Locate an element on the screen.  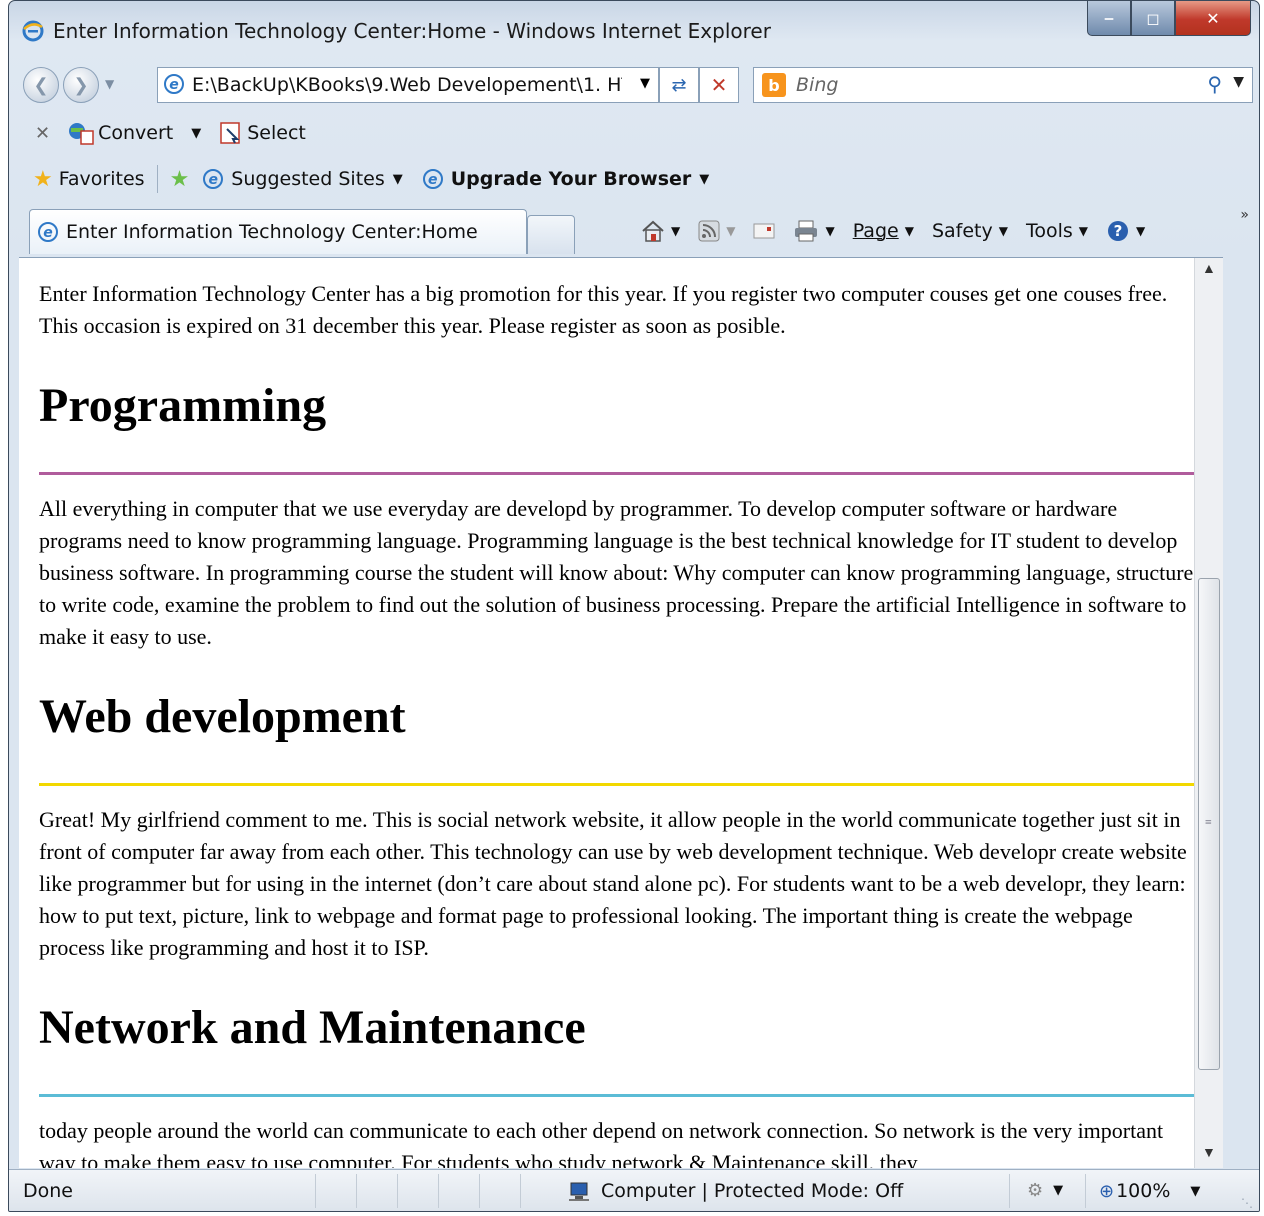
upgrade-dropdown-icon: ▼ is located at coordinates (704, 179).